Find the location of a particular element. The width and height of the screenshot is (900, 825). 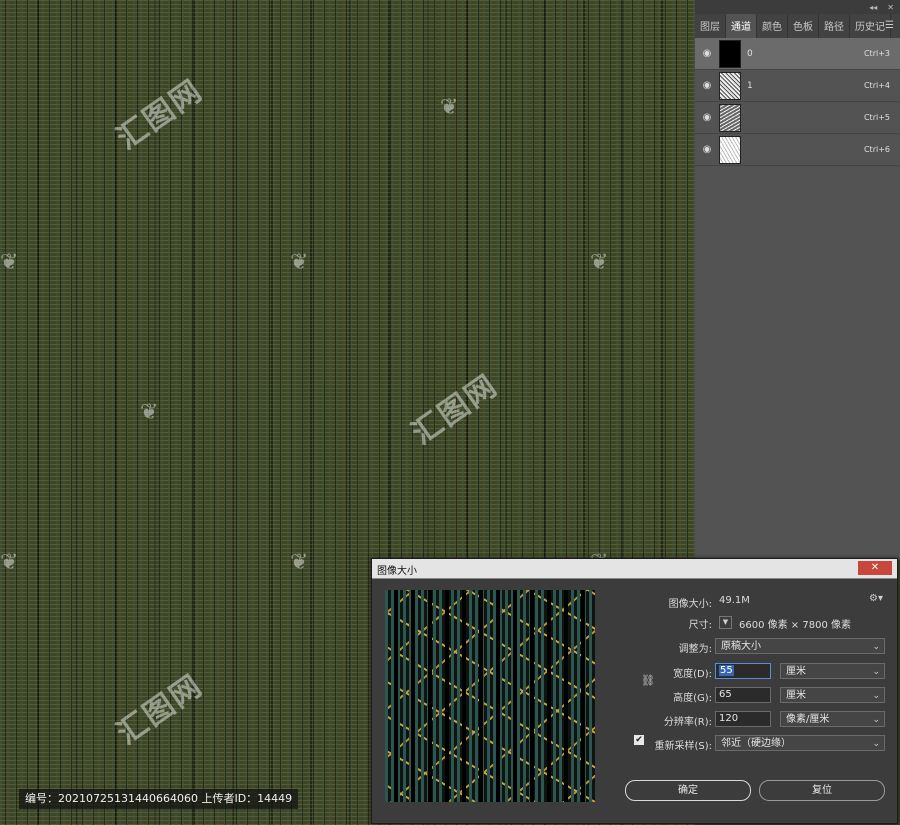

dialog-title: 图像大小 is located at coordinates (397, 571).